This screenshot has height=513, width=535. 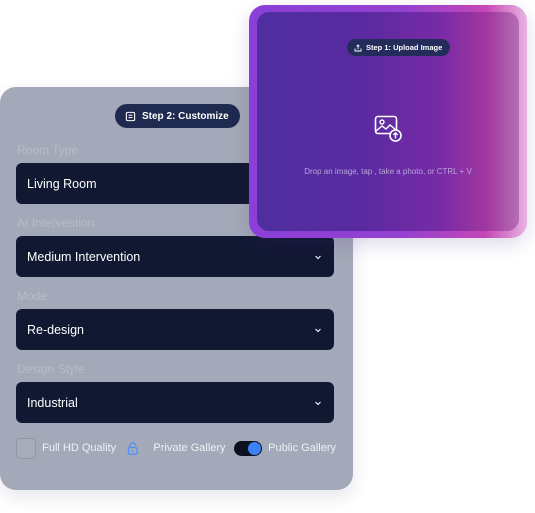 What do you see at coordinates (32, 296) in the screenshot?
I see `mode-label: Mode` at bounding box center [32, 296].